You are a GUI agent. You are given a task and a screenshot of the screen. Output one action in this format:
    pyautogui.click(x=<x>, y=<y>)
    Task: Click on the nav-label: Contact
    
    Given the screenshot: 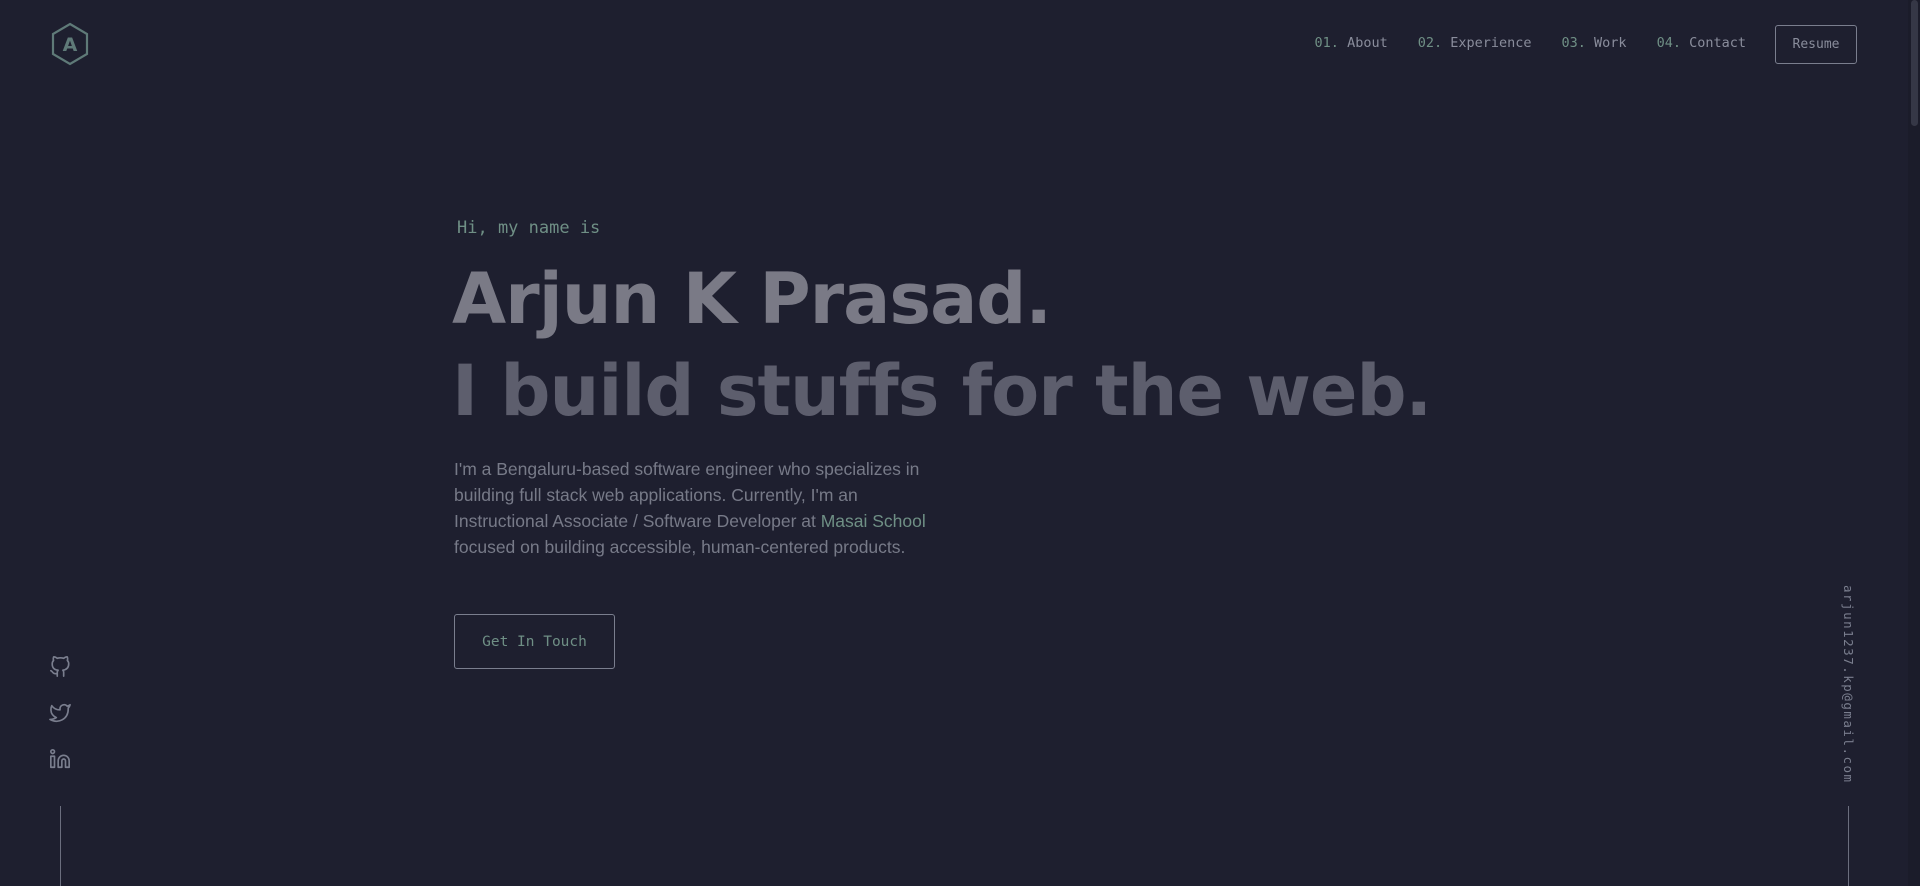 What is the action you would take?
    pyautogui.click(x=1717, y=43)
    